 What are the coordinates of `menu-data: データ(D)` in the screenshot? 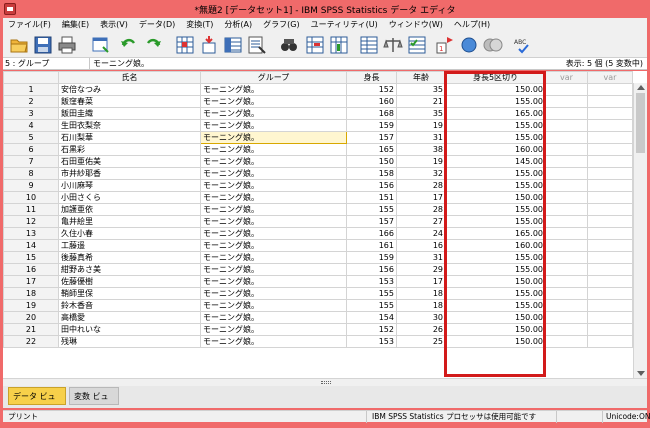 It's located at (157, 25).